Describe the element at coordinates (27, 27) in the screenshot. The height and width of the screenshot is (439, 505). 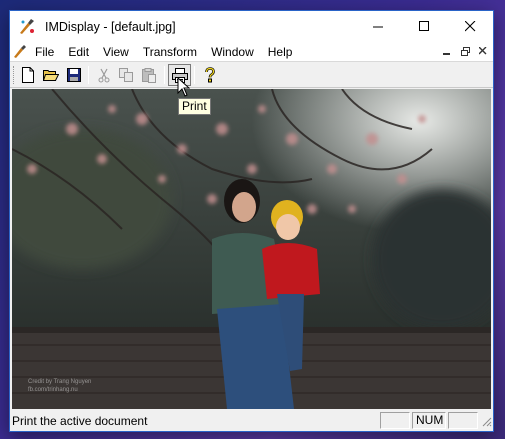
I see `imdisplay-app-icon` at that location.